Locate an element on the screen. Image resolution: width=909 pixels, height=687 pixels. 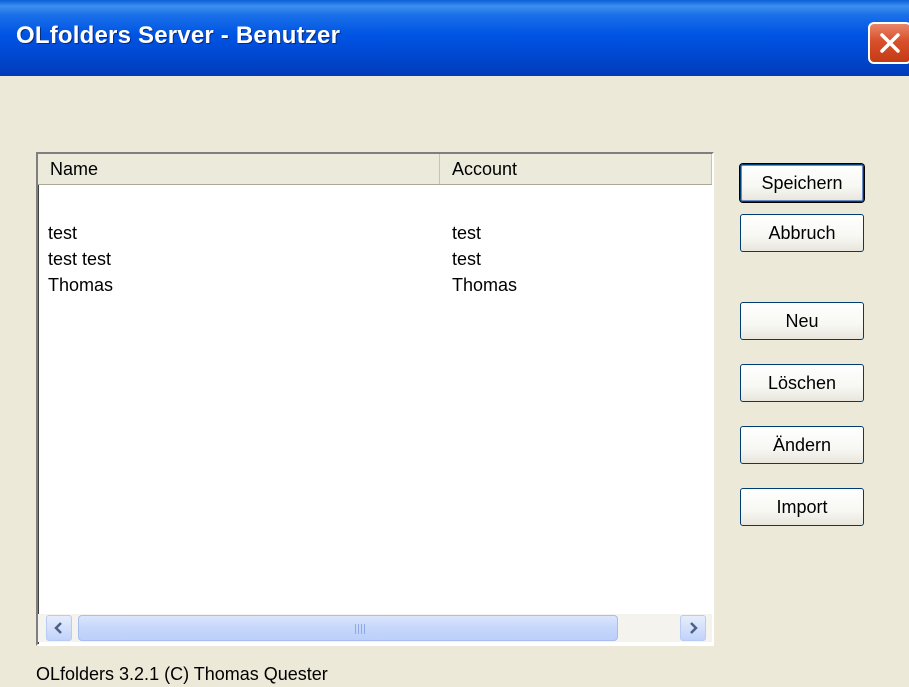
horizontal-scrollbar is located at coordinates (375, 628).